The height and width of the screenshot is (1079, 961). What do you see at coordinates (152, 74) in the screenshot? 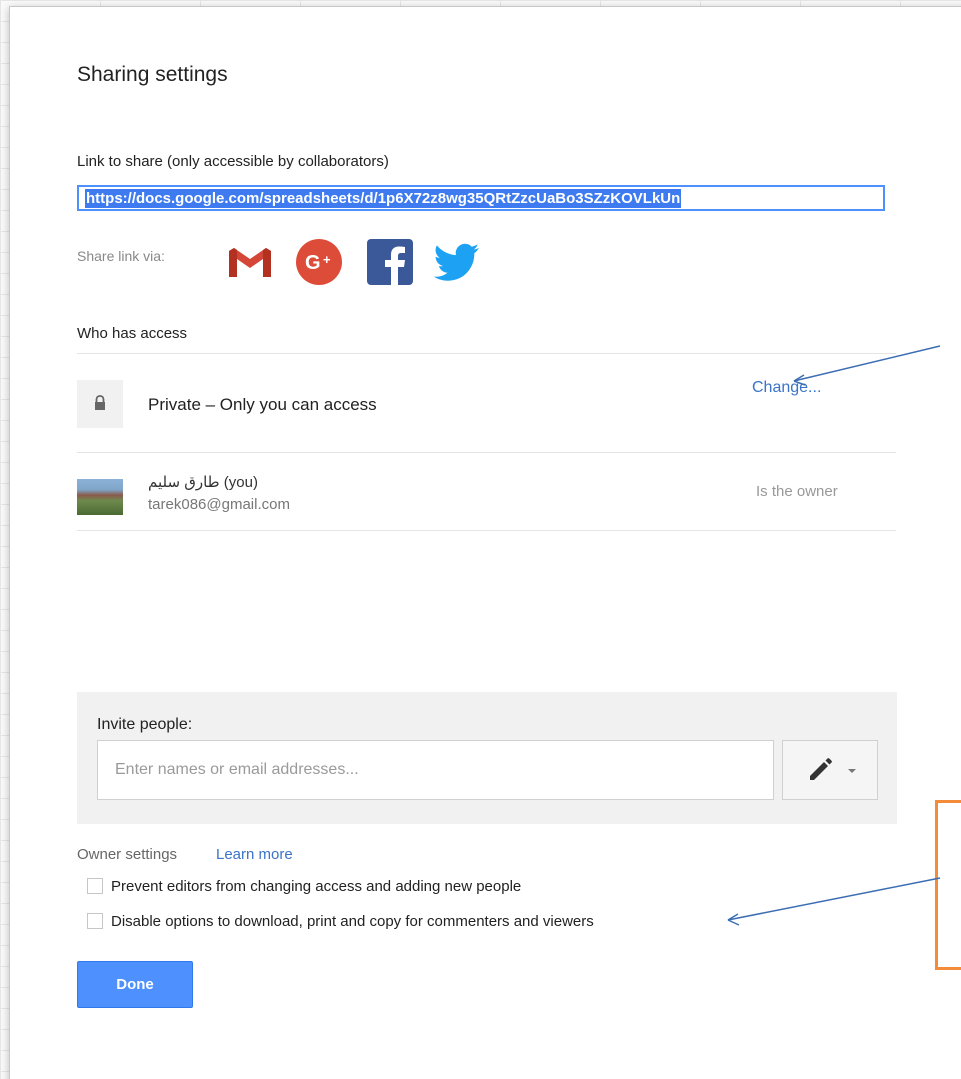
I see `dialog-title: Sharing settings` at bounding box center [152, 74].